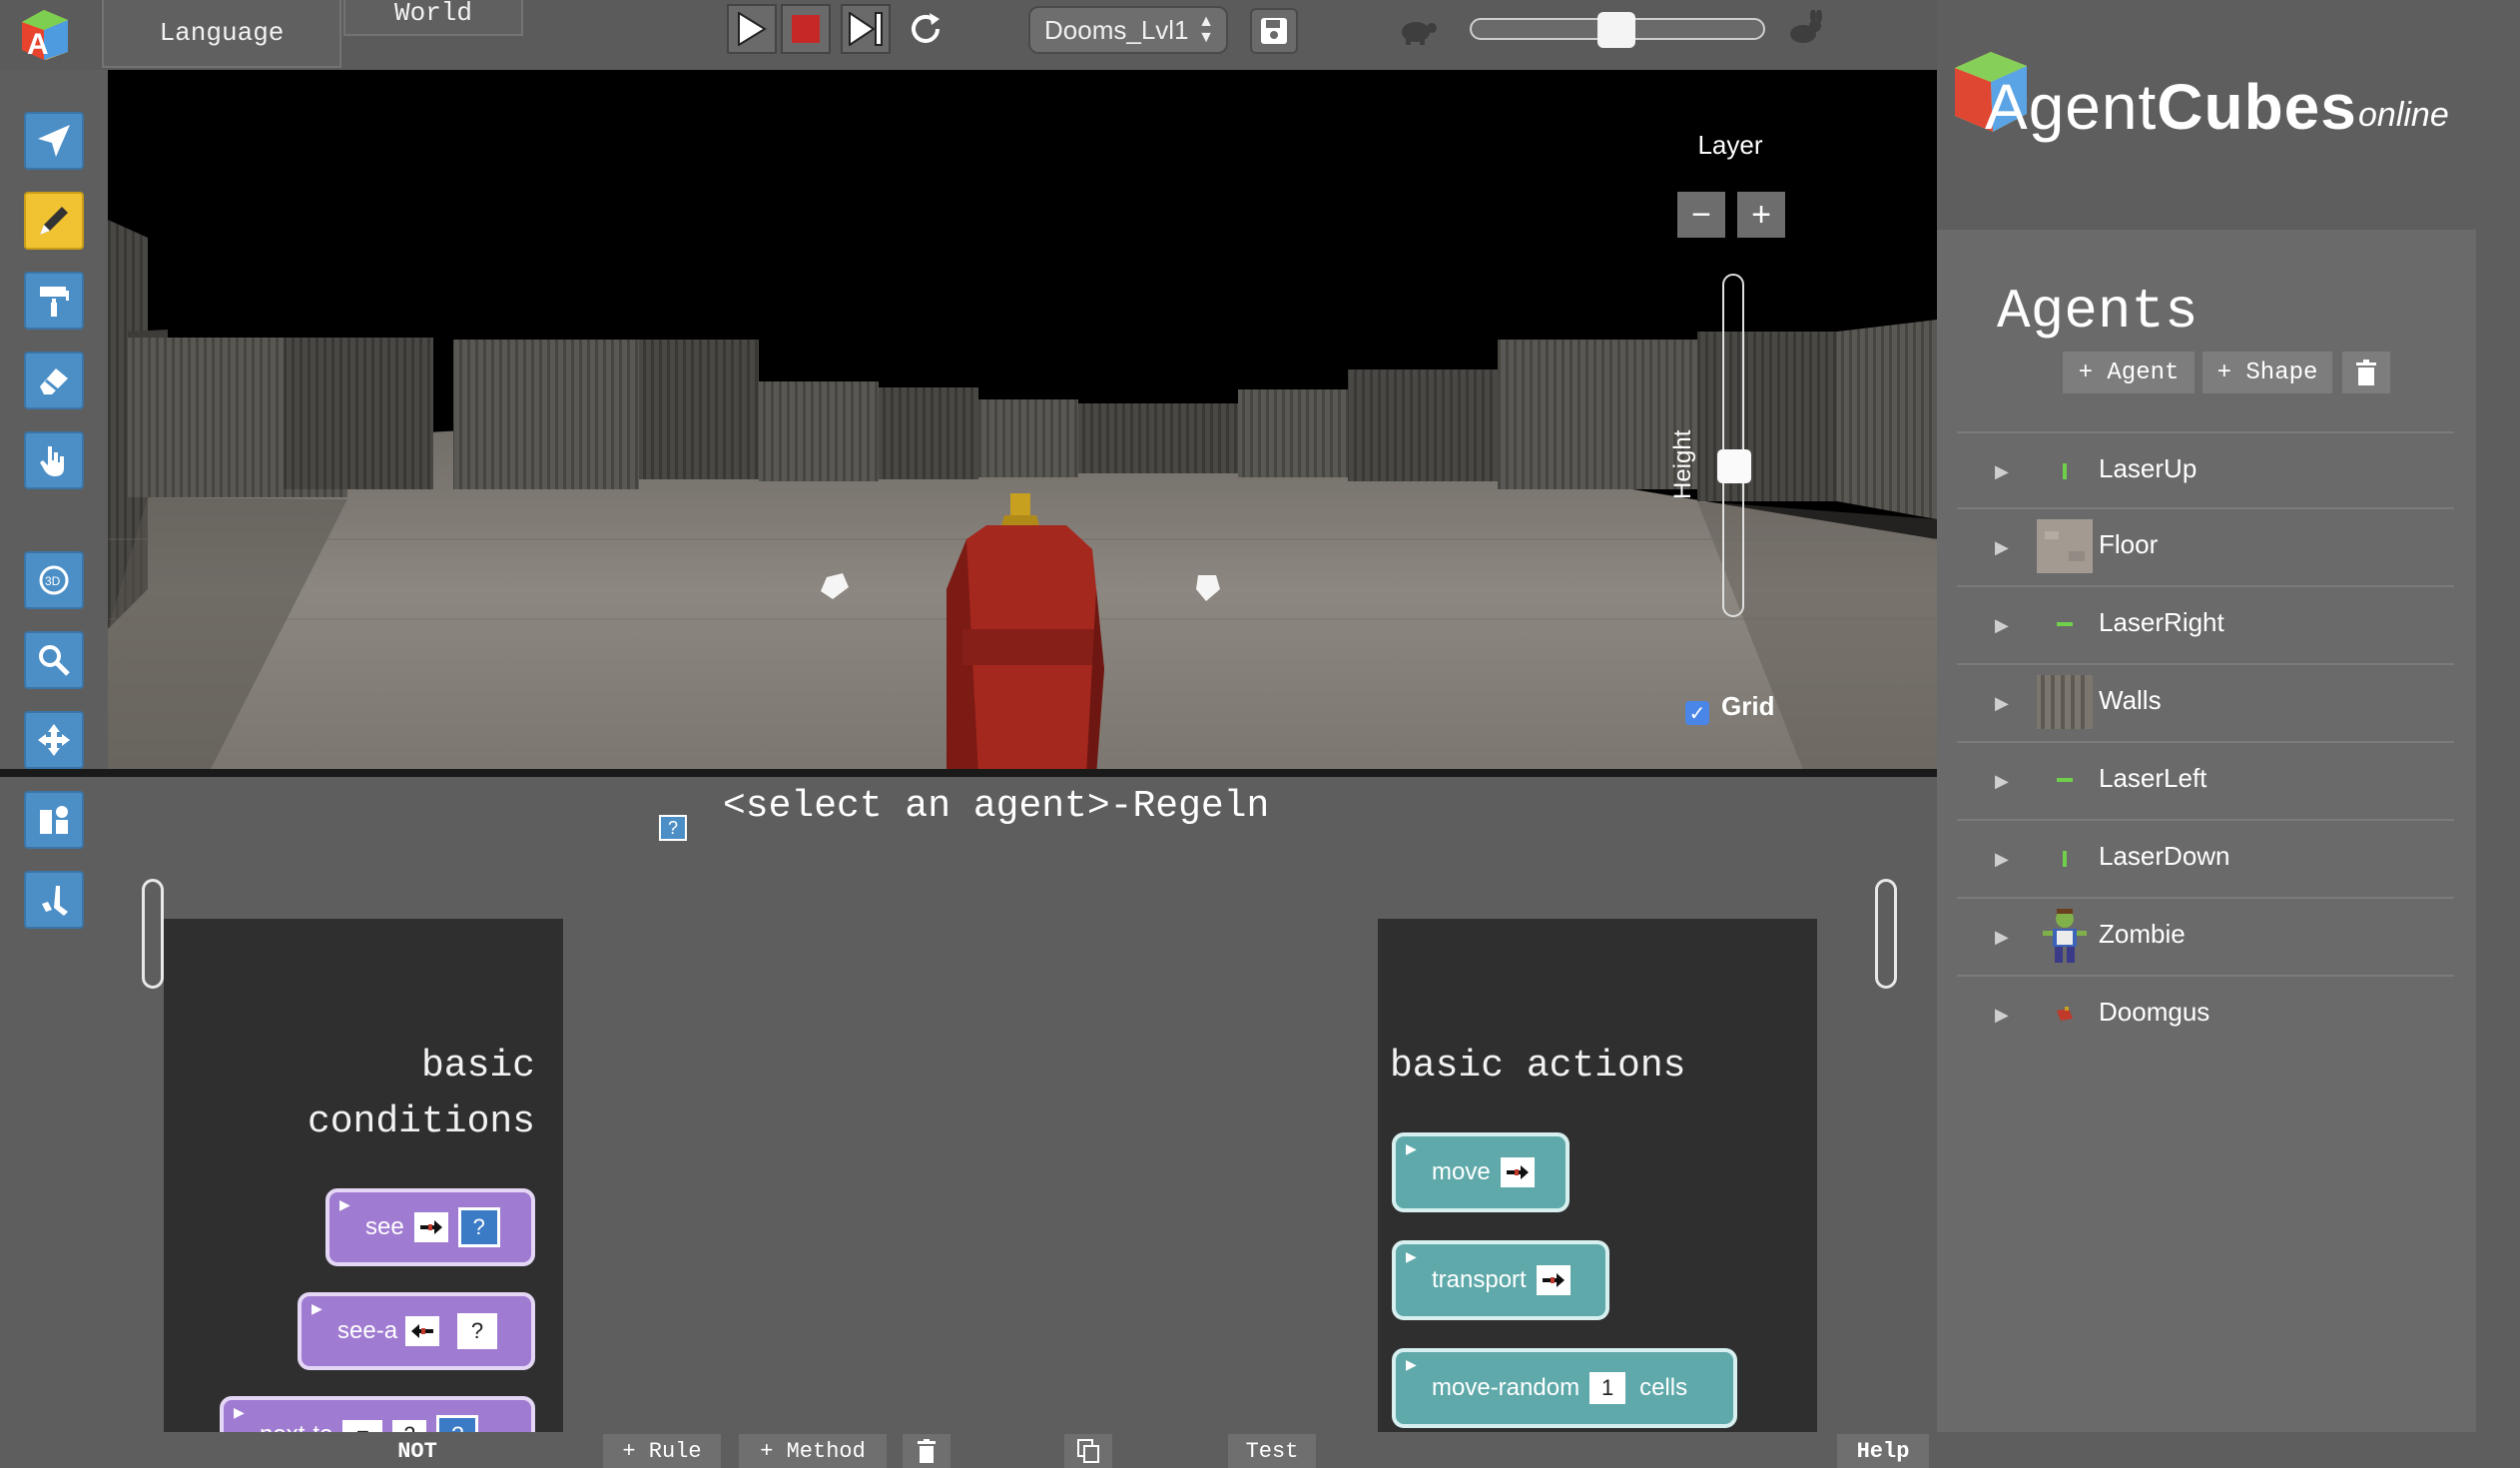 This screenshot has height=1468, width=2520. I want to click on add-rule-button: + Rule, so click(662, 1451).